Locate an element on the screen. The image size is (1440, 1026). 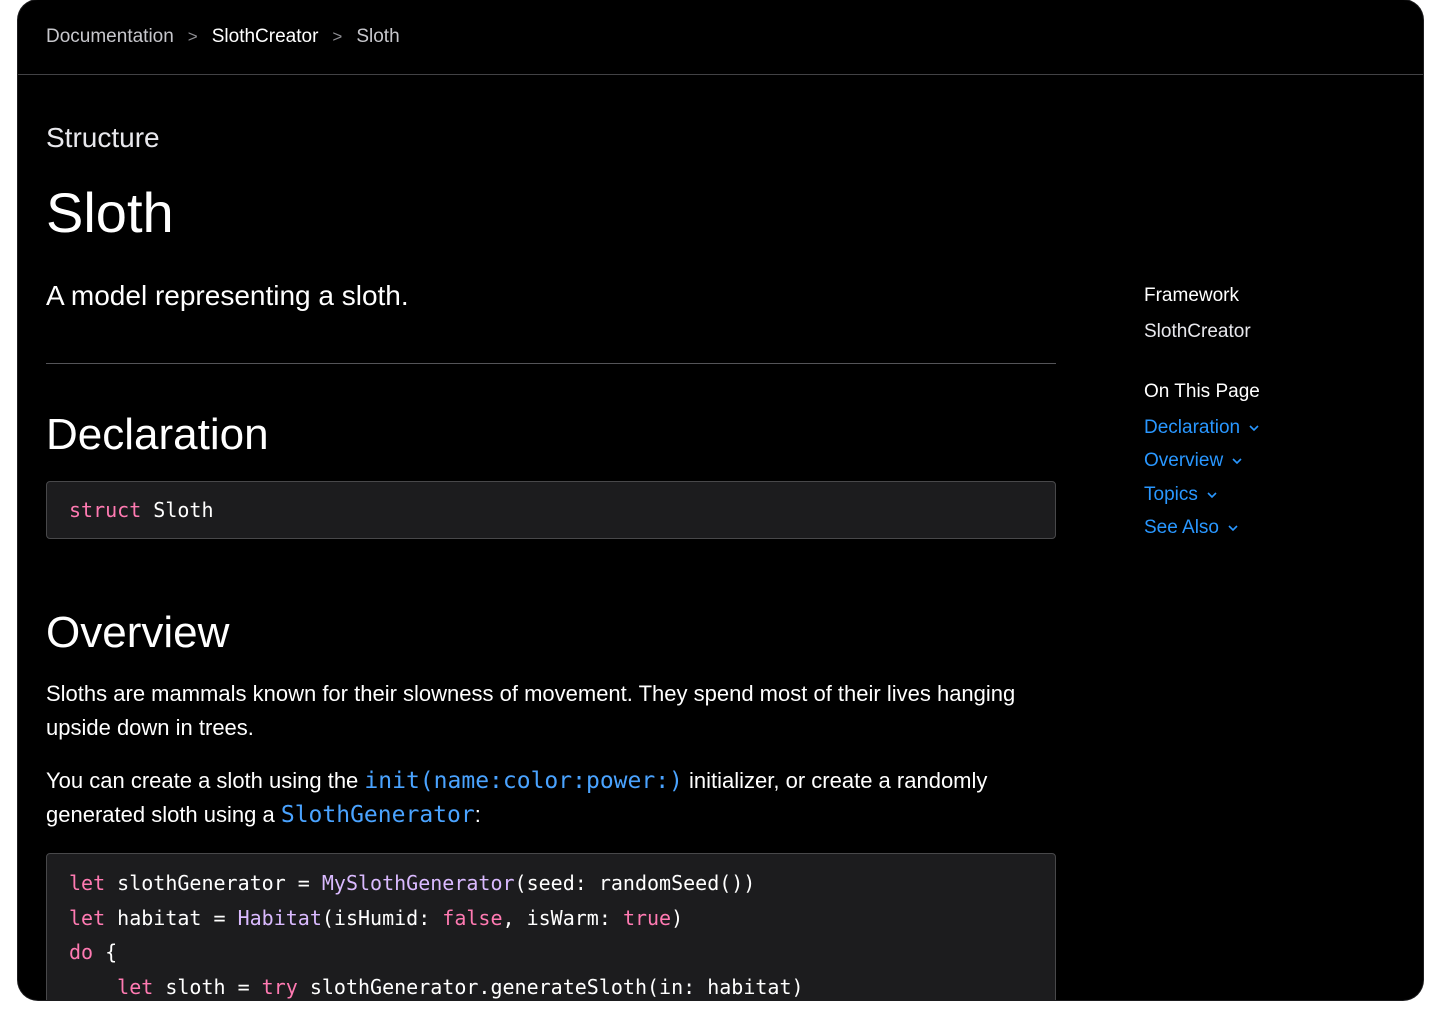
nav-link-label: See Also is located at coordinates (1181, 527).